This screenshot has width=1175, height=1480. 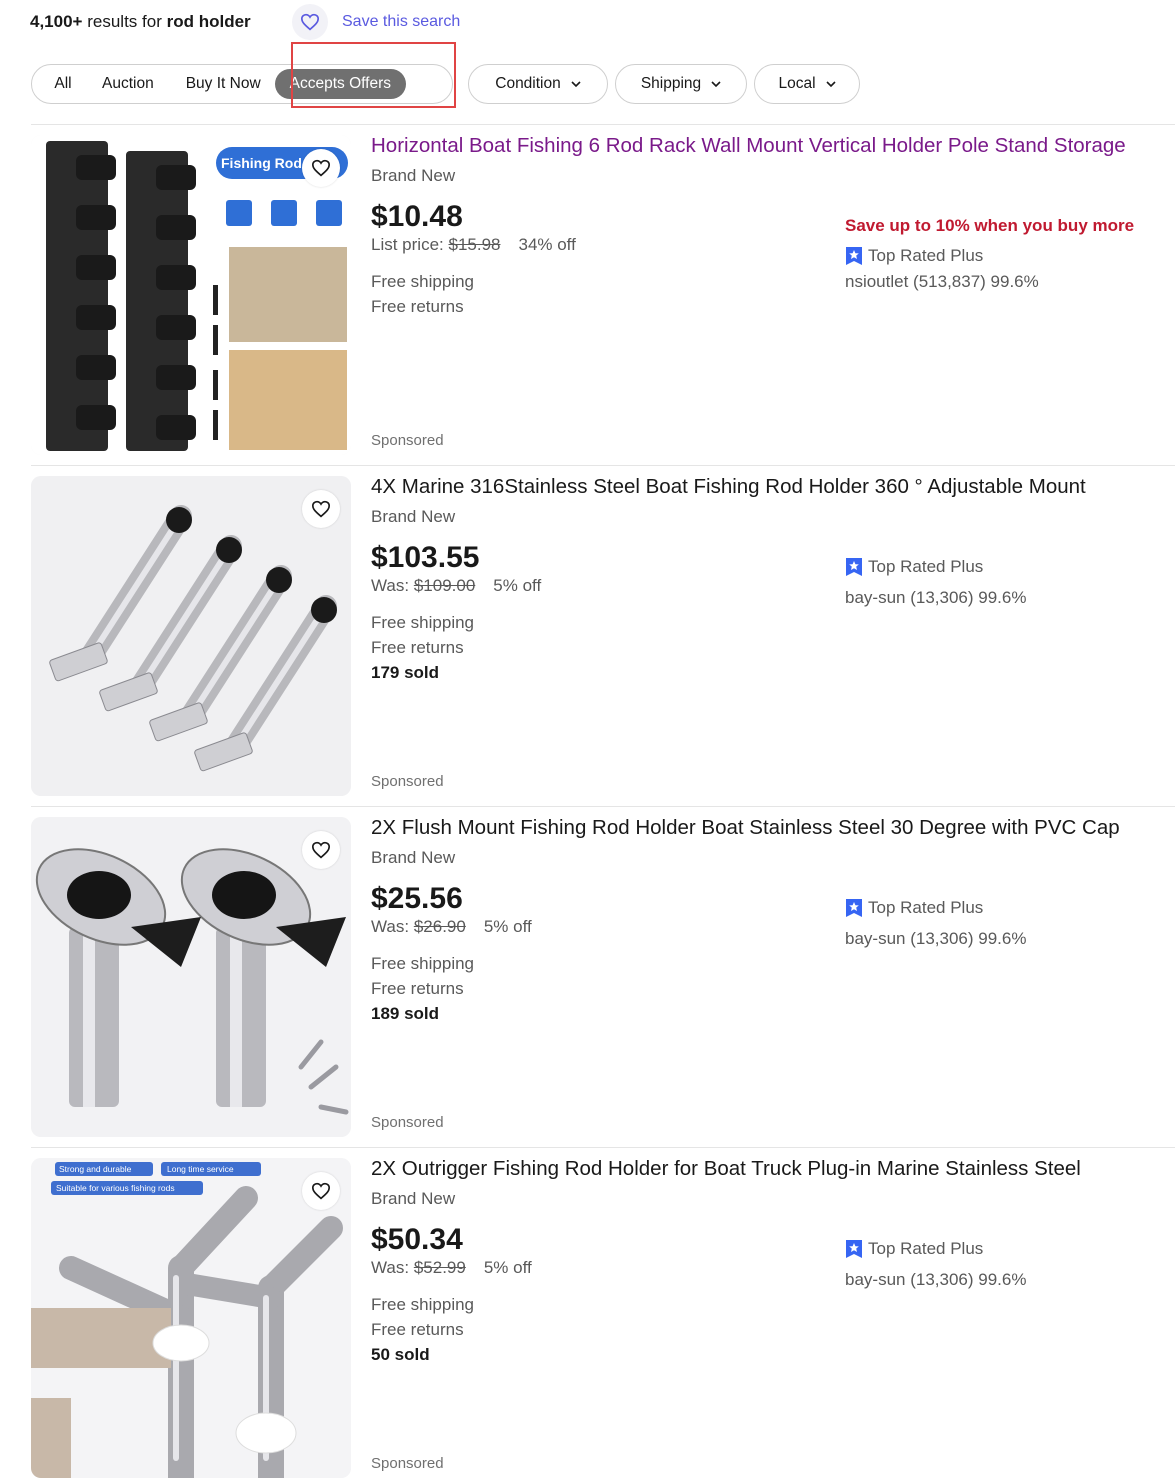 I want to click on was-price-line: Was: $109.00 5% off, so click(x=456, y=585).